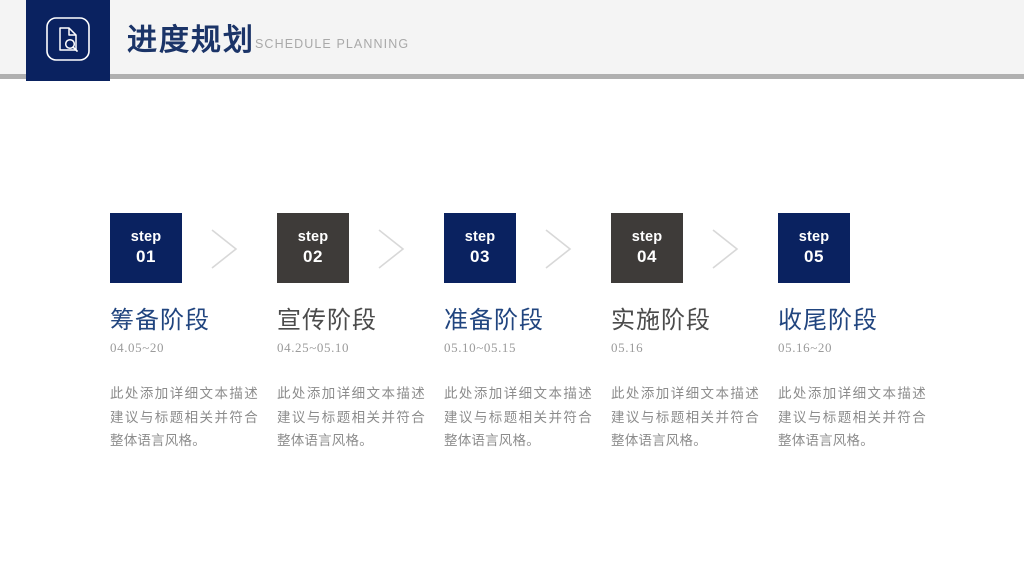  What do you see at coordinates (184, 417) in the screenshot?
I see `phase-body-1: 此处添加详细文本描述建议与标题相关并符合整体语言风格。` at bounding box center [184, 417].